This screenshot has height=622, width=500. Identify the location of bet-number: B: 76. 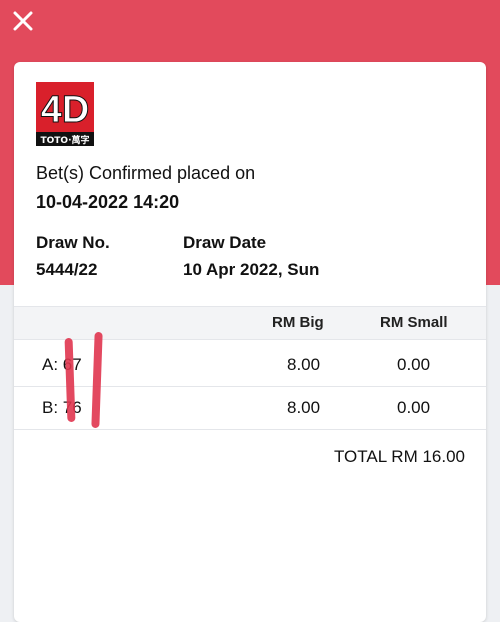
(62, 407).